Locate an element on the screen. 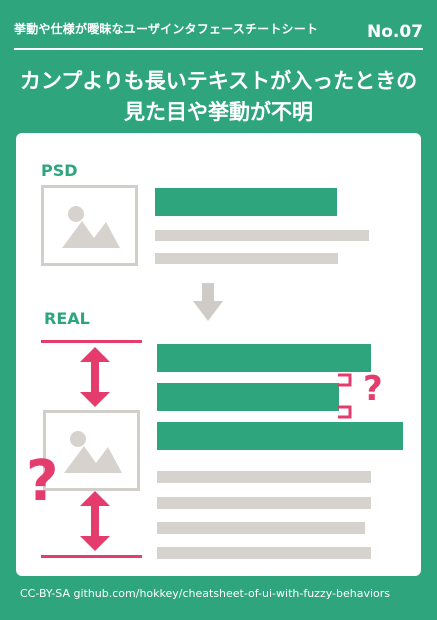 The image size is (437, 620). height-arrow-bottom-icon is located at coordinates (95, 521).